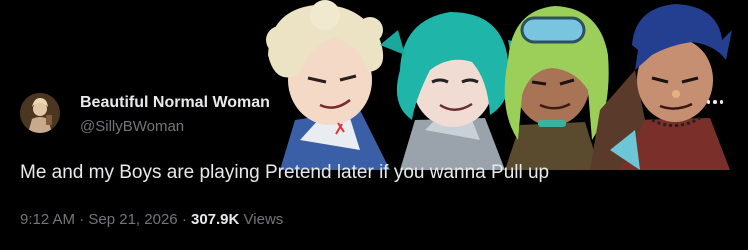 The height and width of the screenshot is (250, 748). I want to click on more-options-button, so click(715, 102).